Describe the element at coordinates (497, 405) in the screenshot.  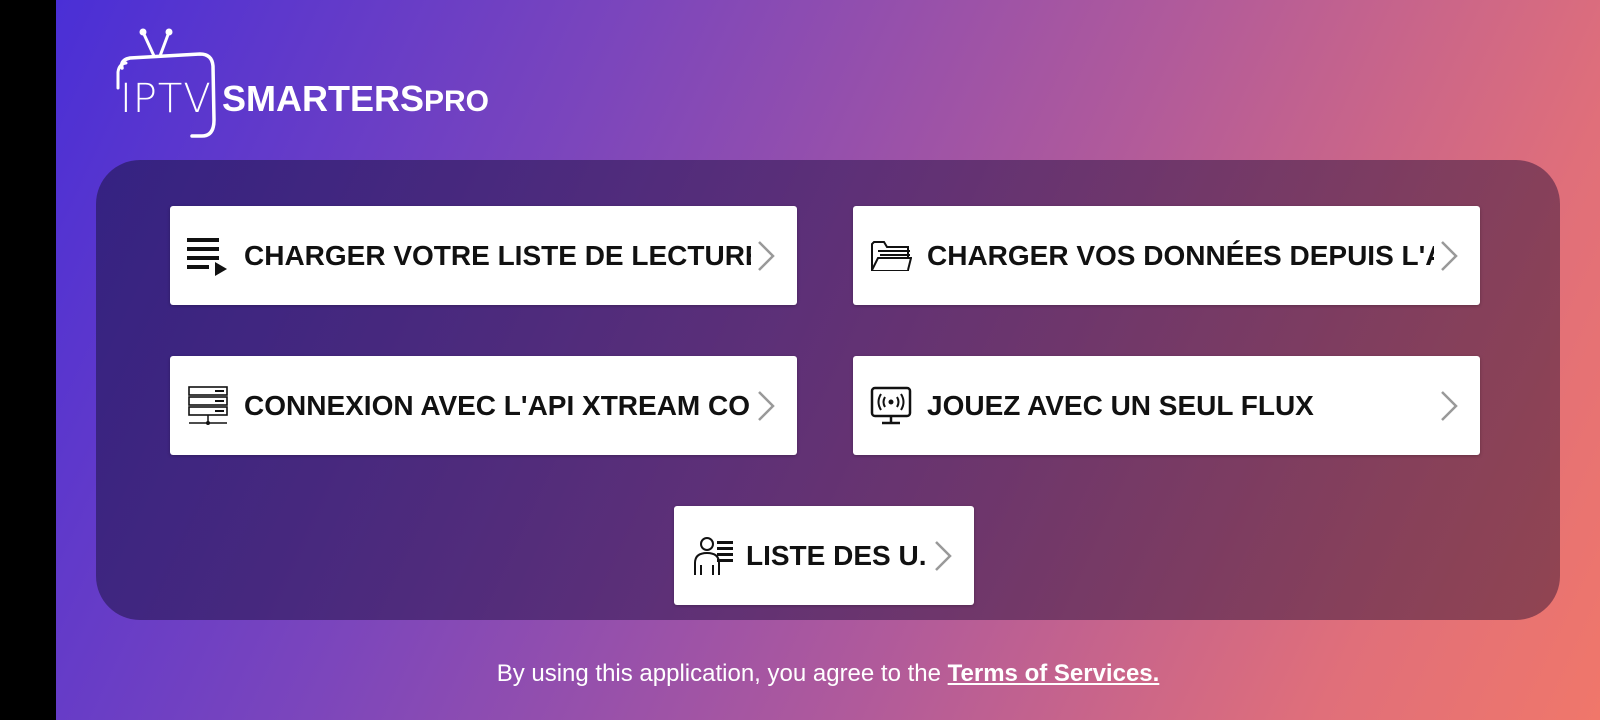
I see `menu-item-label: CONNEXION AVEC L'API XTREAM COD..` at that location.